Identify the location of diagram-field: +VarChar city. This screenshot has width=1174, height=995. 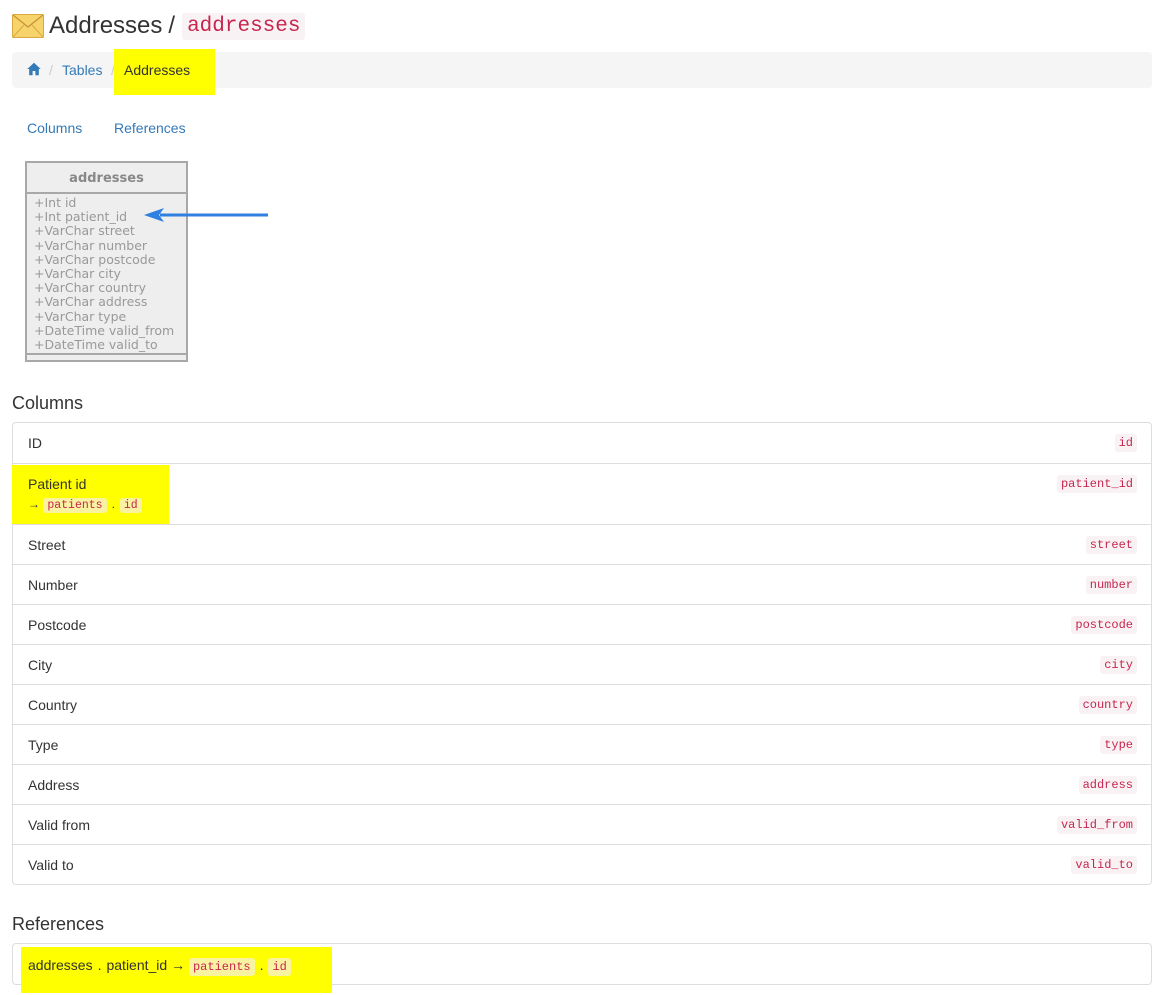
(77, 274).